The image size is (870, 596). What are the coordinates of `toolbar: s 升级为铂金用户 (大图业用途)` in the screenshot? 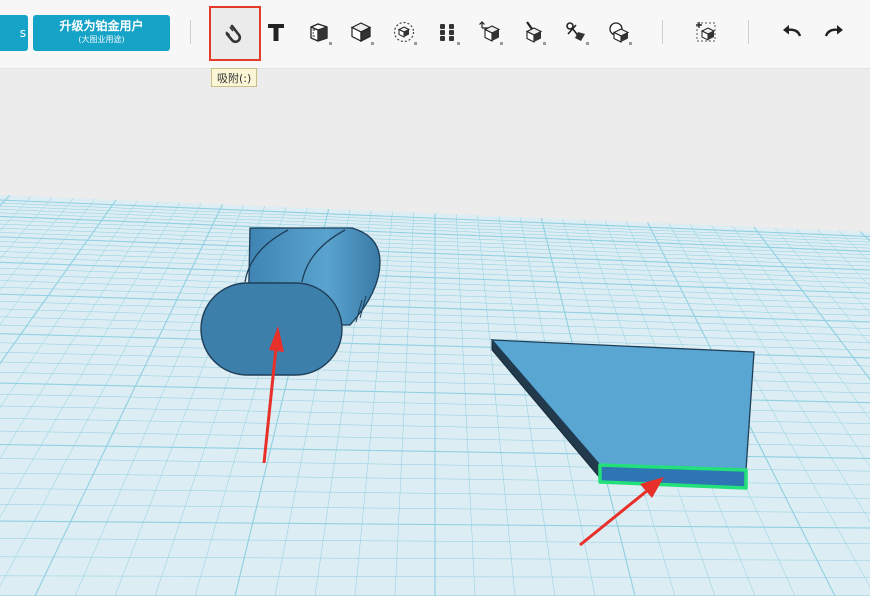 It's located at (435, 34).